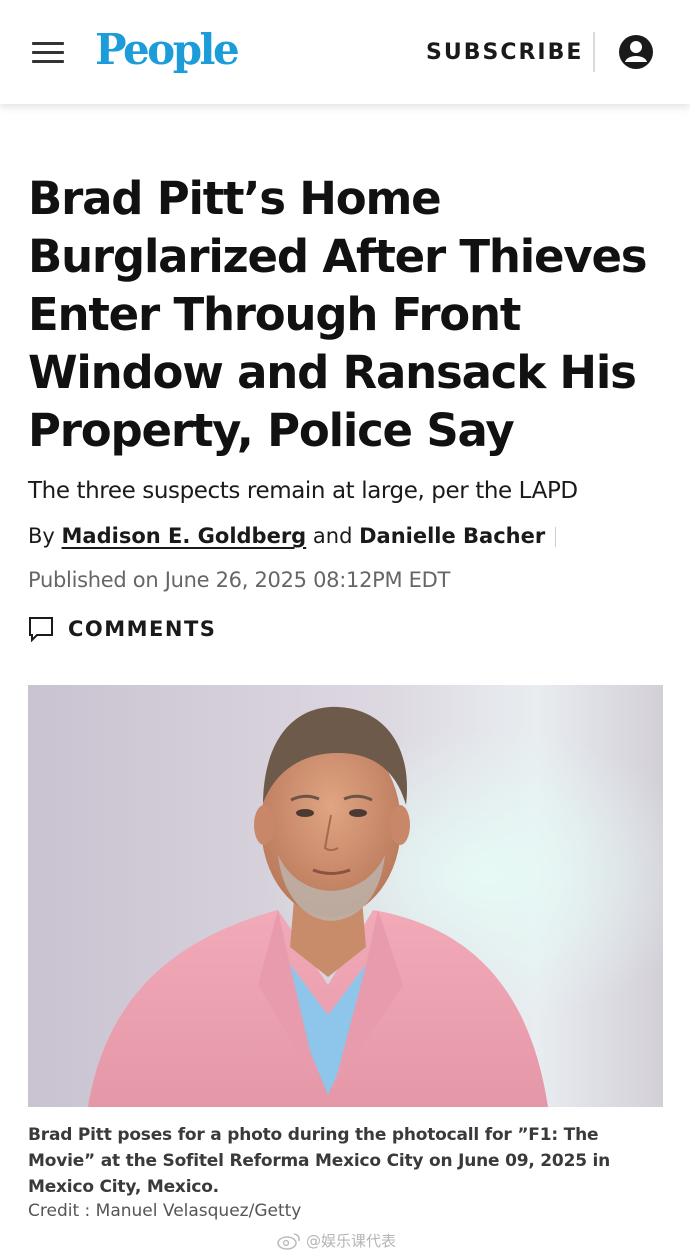  What do you see at coordinates (41, 536) in the screenshot?
I see `byline-prefix: By` at bounding box center [41, 536].